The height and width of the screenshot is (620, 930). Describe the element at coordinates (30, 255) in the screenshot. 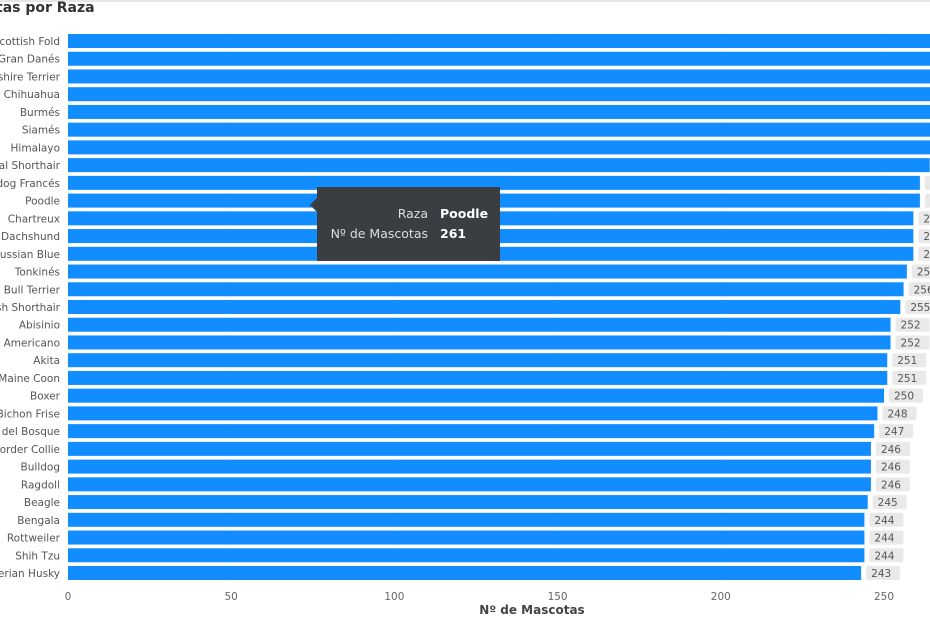

I see `y-category-label: Russian Blue` at that location.